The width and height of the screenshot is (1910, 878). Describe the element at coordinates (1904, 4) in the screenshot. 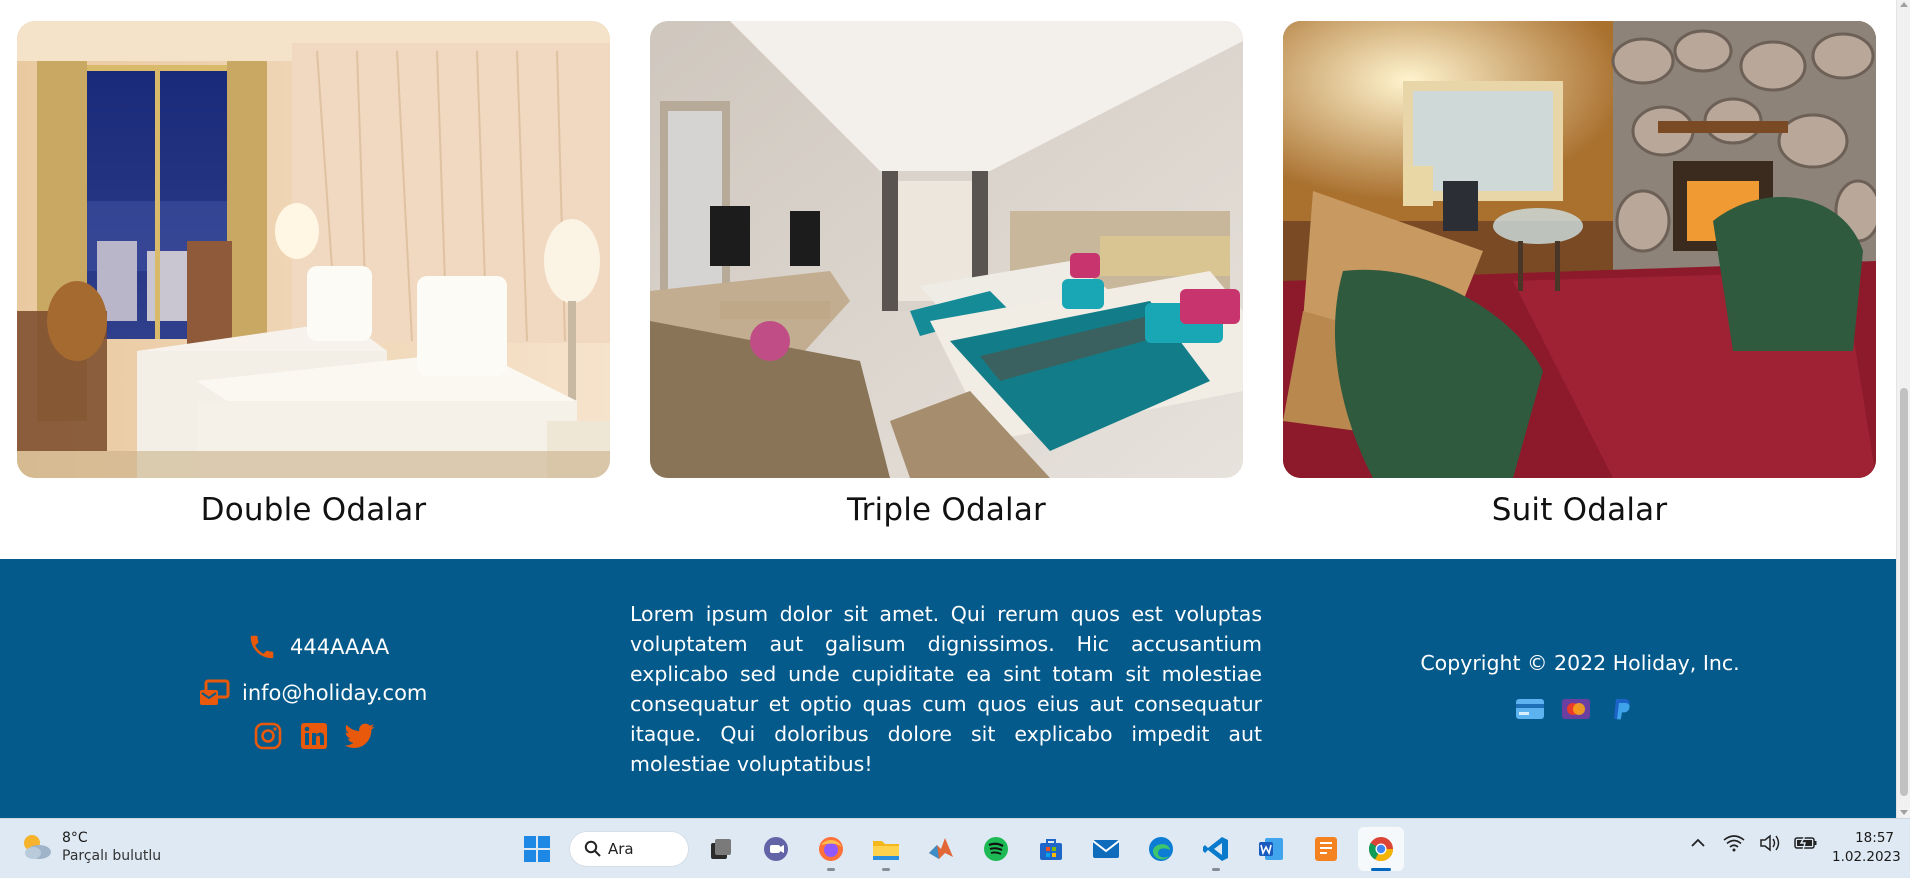

I see `scroll-up-arrow-icon` at that location.